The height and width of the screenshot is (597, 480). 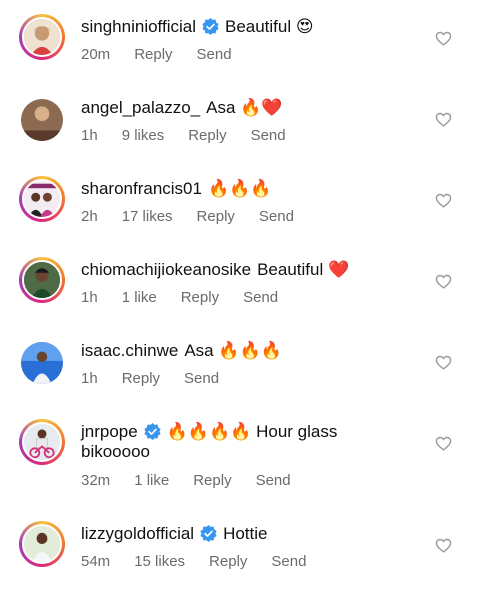 What do you see at coordinates (89, 216) in the screenshot?
I see `comment-time: 2h` at bounding box center [89, 216].